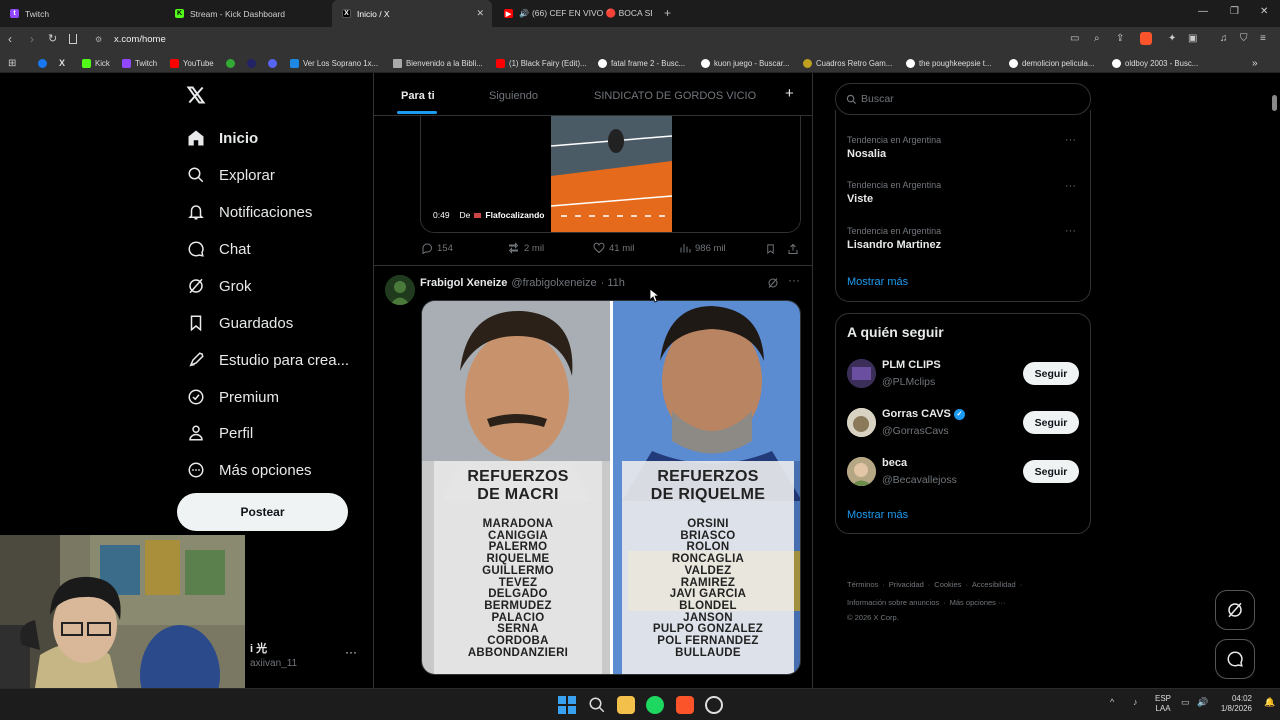 The width and height of the screenshot is (1280, 720). Describe the element at coordinates (222, 138) in the screenshot. I see `nav-inicio: Inicio` at that location.